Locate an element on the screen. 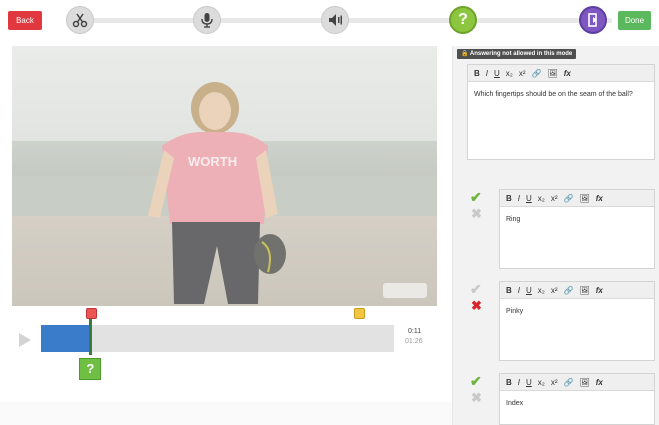 The width and height of the screenshot is (659, 425). marker-start-icon is located at coordinates (91, 313).